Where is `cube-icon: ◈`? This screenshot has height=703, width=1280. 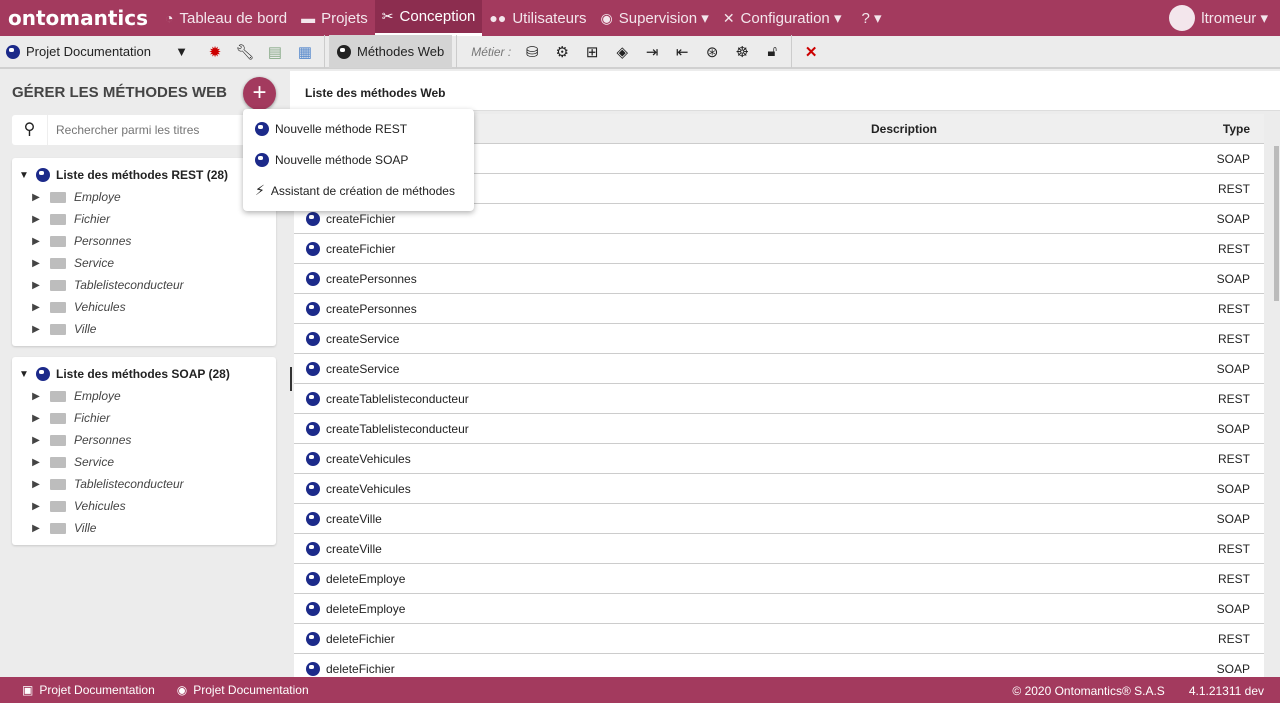 cube-icon: ◈ is located at coordinates (622, 52).